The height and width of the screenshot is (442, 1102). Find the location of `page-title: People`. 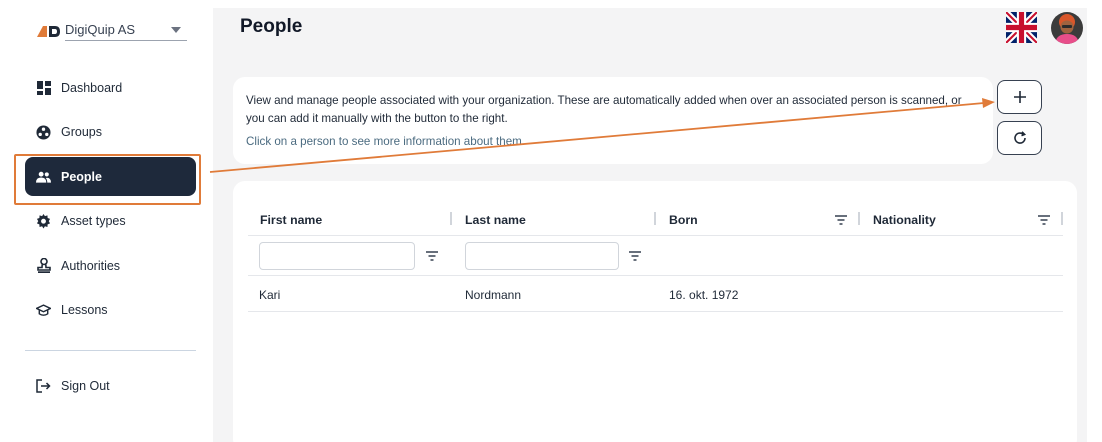

page-title: People is located at coordinates (271, 26).